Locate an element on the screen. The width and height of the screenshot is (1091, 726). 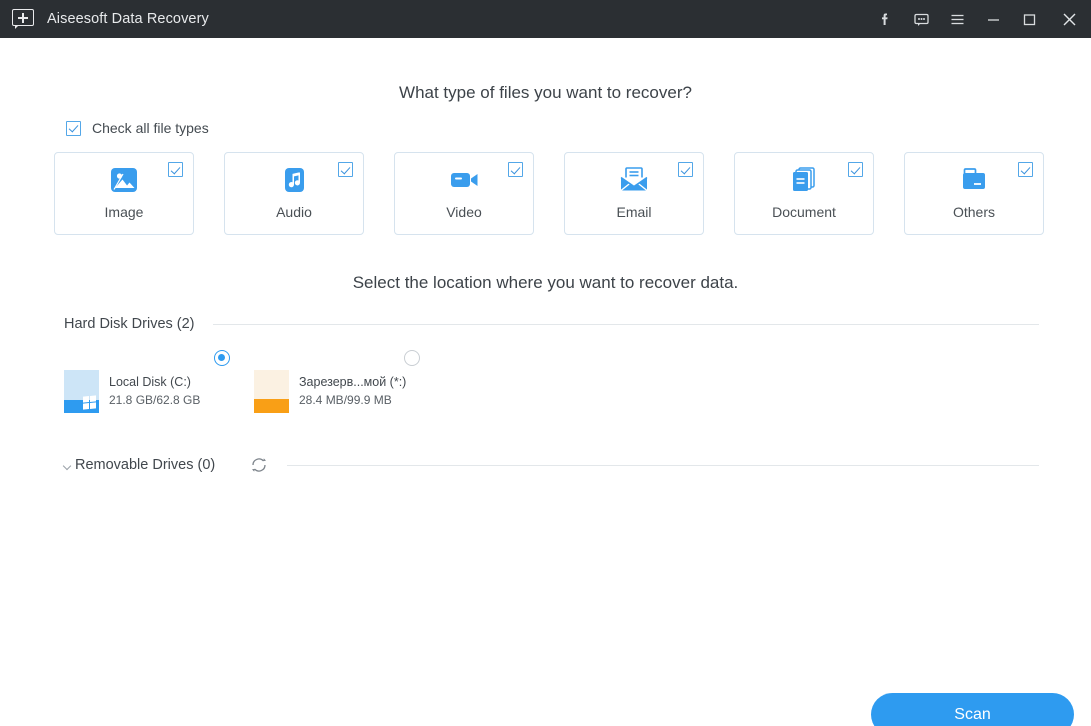
email-checkbox is located at coordinates (685, 169).